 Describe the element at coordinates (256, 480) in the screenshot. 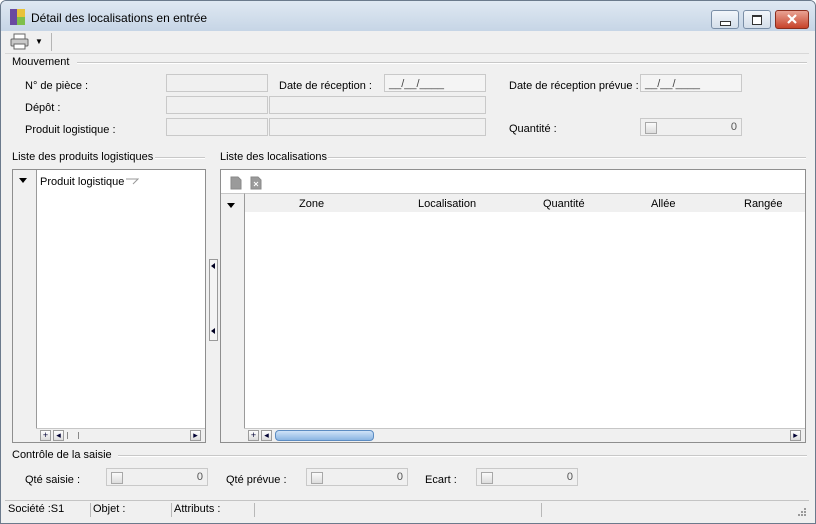

I see `qte-prevue-label: Qté prévue :` at that location.